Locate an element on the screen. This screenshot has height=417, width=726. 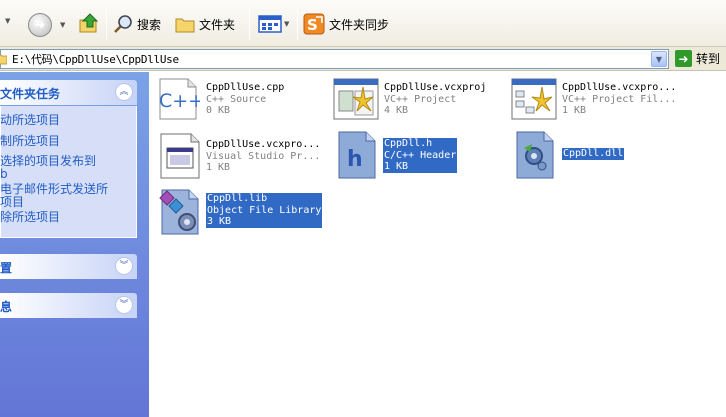
svg-text: h is located at coordinates (355, 159).